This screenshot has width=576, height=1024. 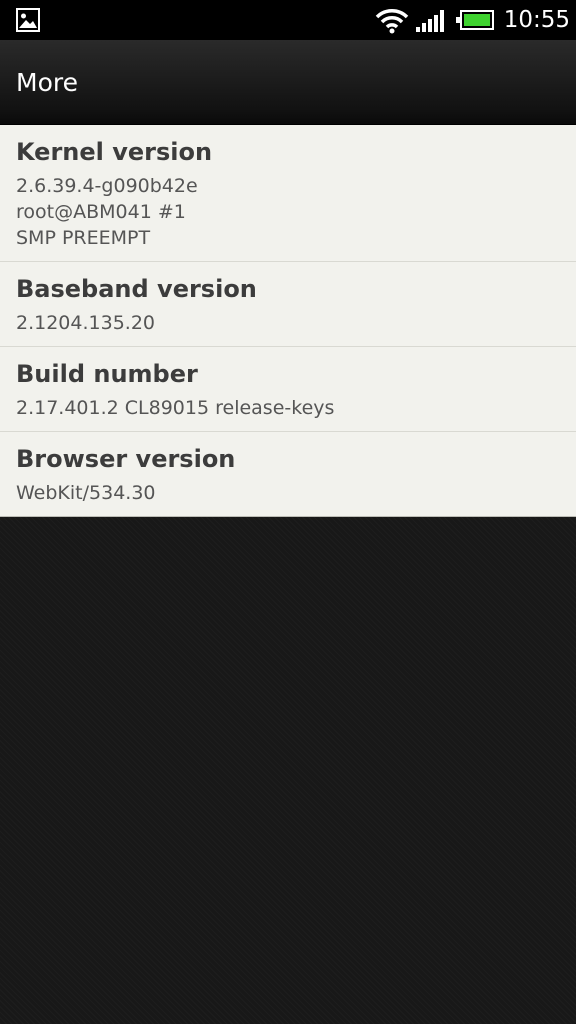 What do you see at coordinates (288, 20) in the screenshot?
I see `status-bar: 10:55` at bounding box center [288, 20].